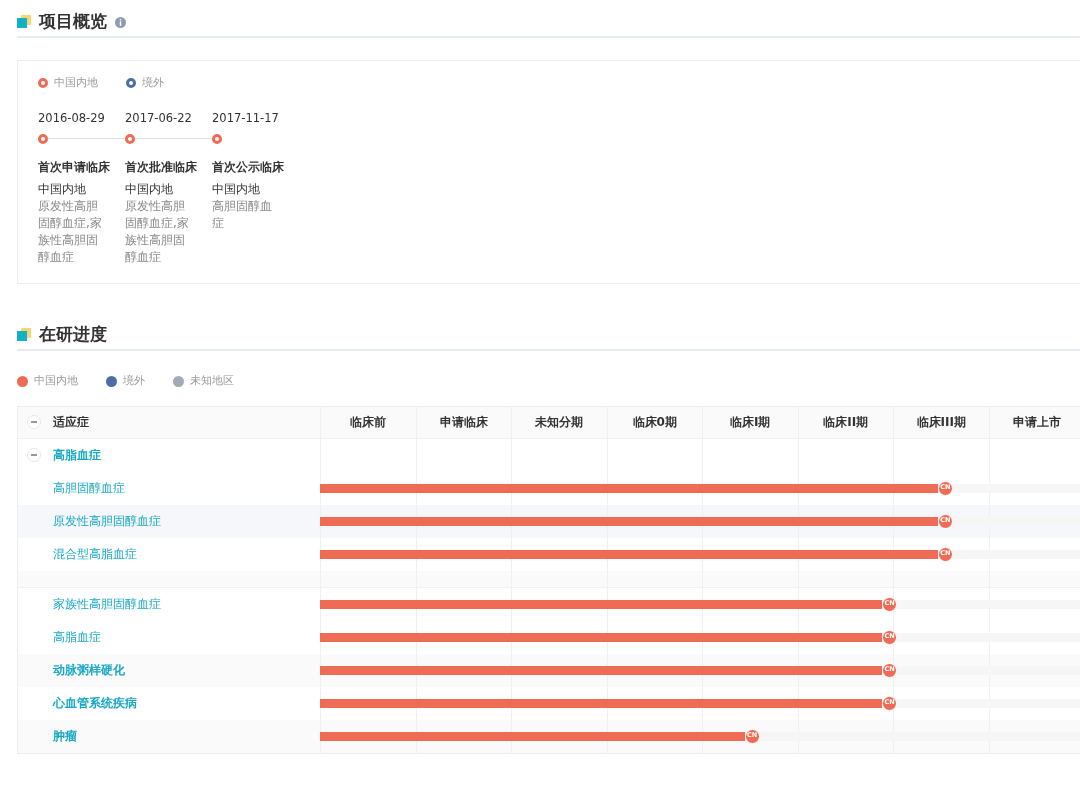 Image resolution: width=1080 pixels, height=803 pixels. What do you see at coordinates (161, 167) in the screenshot?
I see `milestone-event: 首次批准临床` at bounding box center [161, 167].